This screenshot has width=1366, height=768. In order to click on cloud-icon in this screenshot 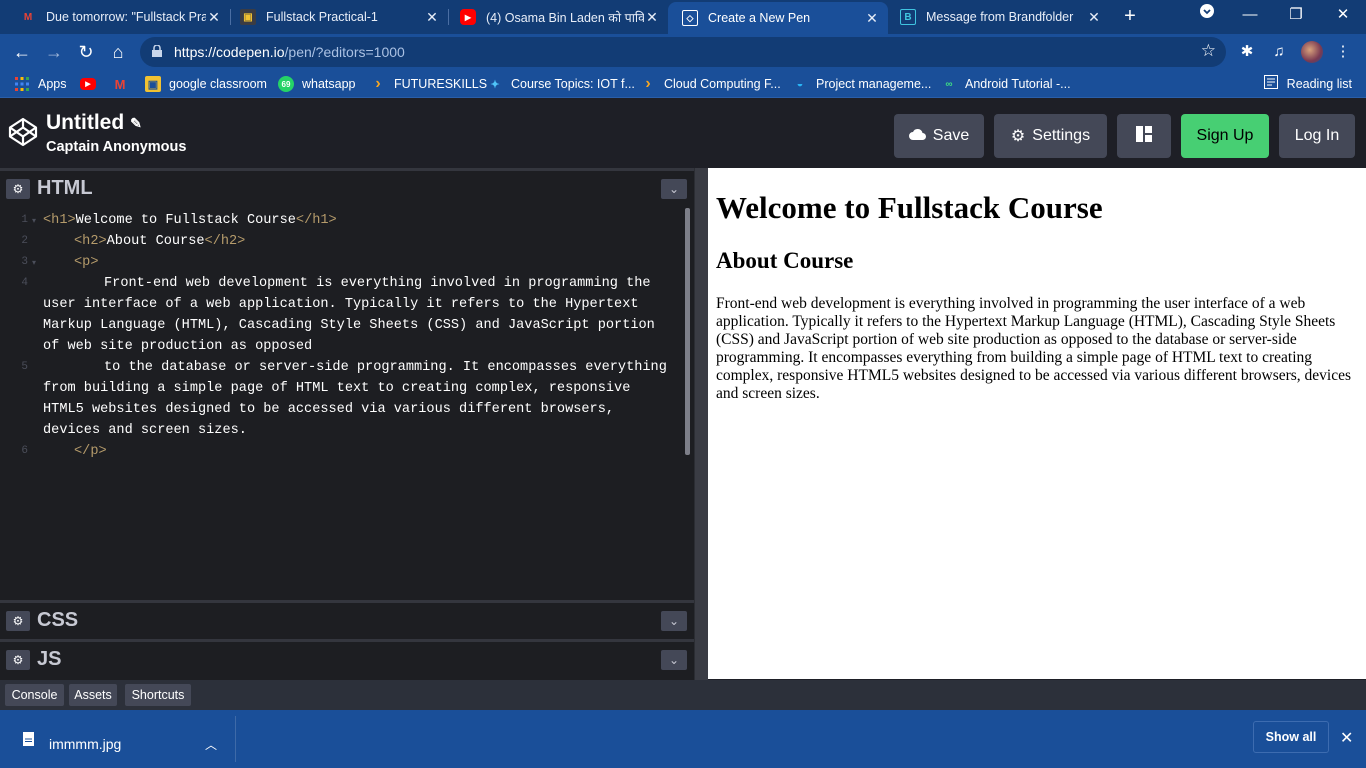, I will do `click(917, 136)`.